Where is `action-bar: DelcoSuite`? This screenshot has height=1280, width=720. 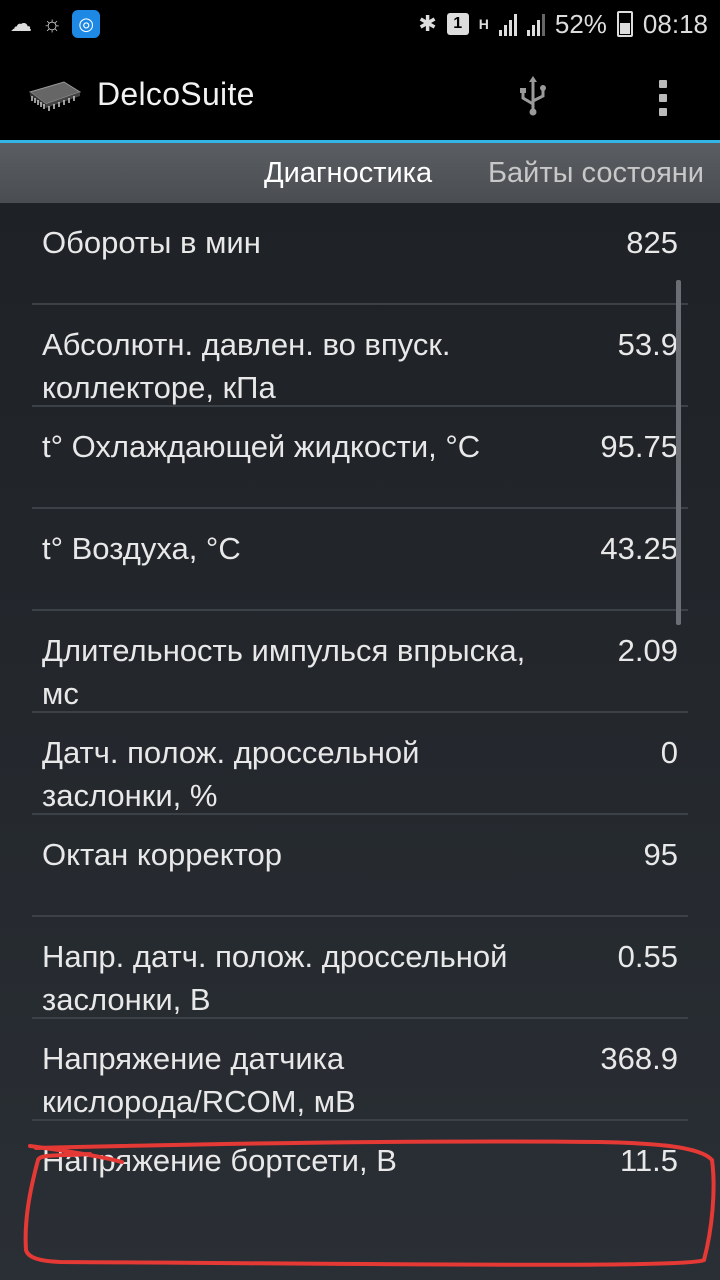
action-bar: DelcoSuite is located at coordinates (360, 94).